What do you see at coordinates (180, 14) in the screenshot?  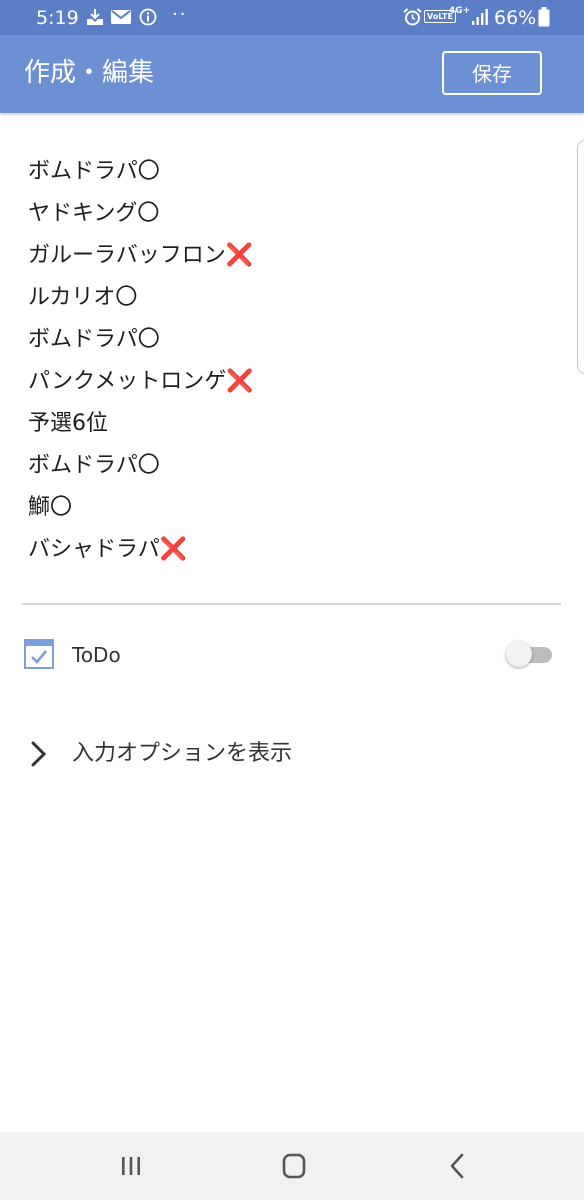 I see `more-notifications-dots: ··` at bounding box center [180, 14].